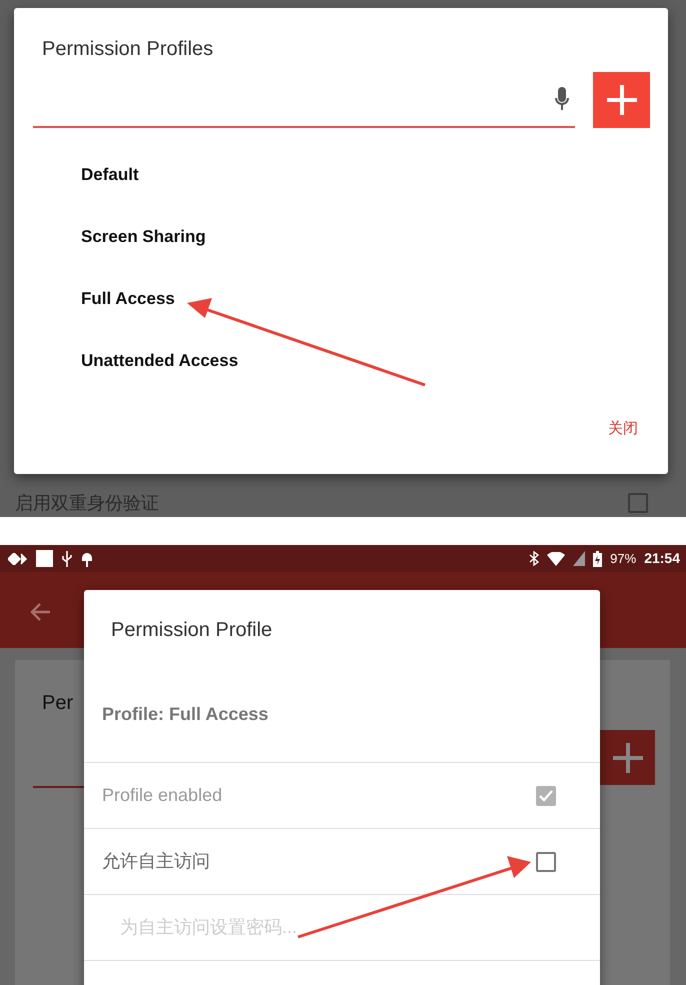 This screenshot has height=985, width=686. I want to click on bluetooth-icon, so click(534, 558).